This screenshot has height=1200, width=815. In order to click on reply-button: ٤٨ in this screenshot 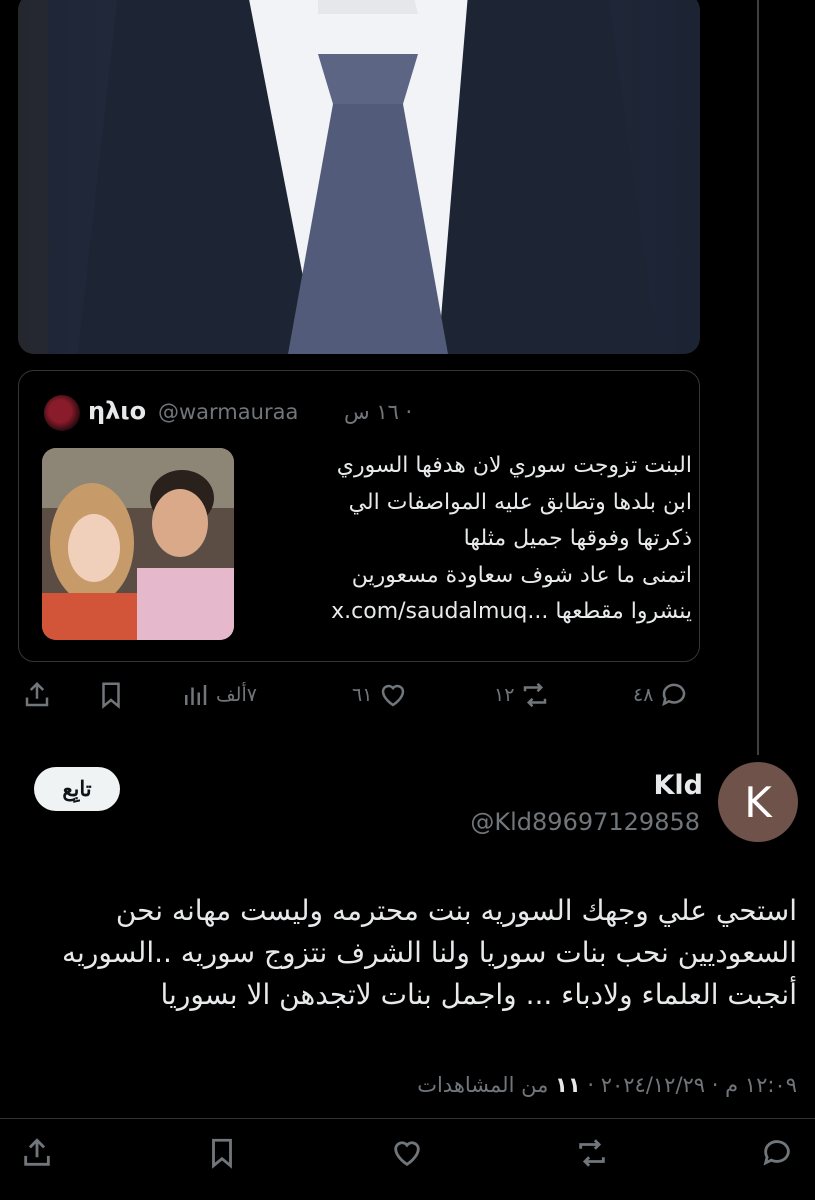, I will do `click(661, 695)`.